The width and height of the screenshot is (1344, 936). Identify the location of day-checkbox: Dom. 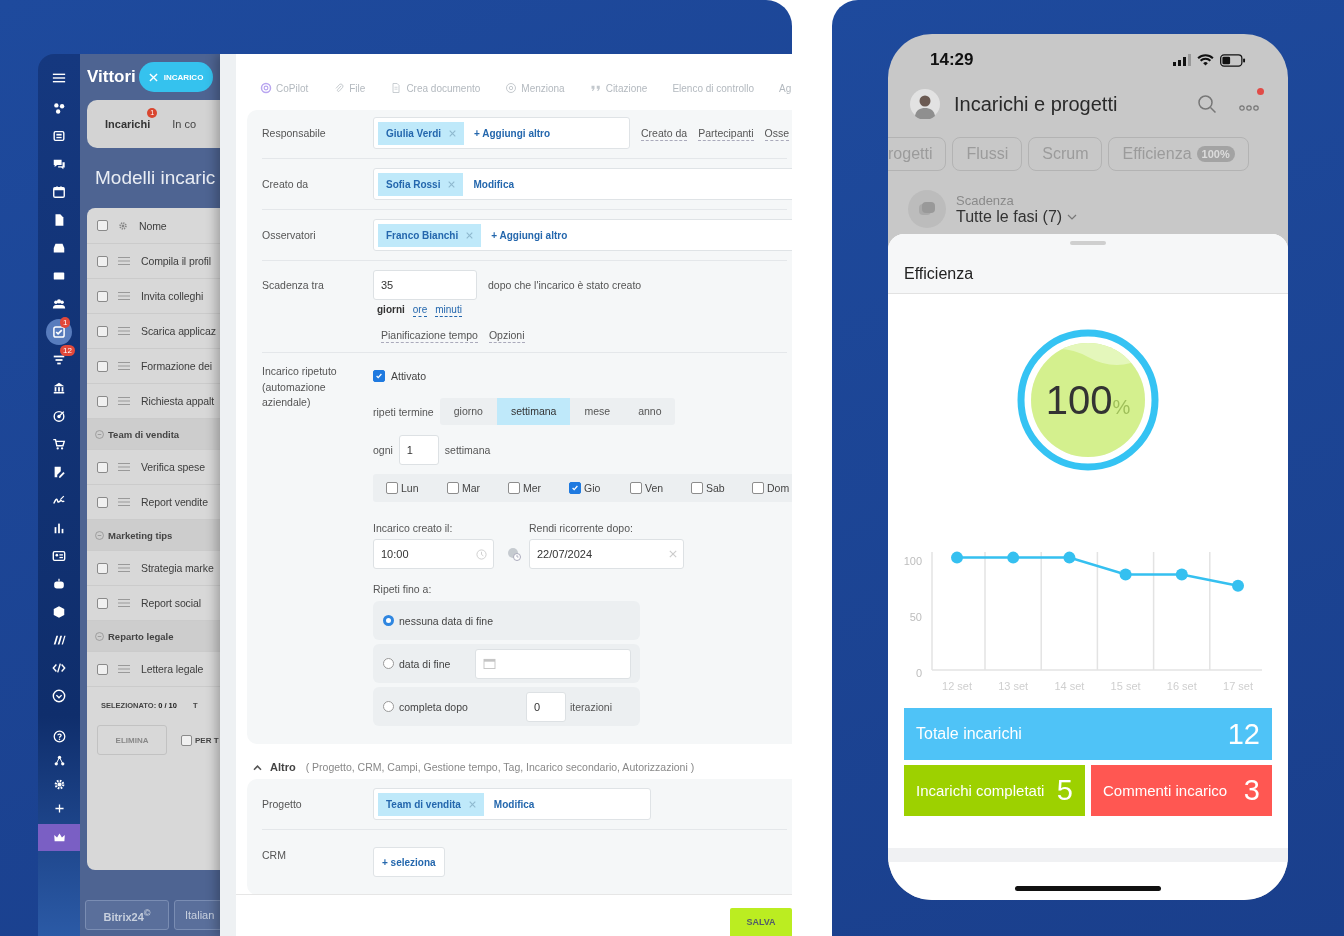
(765, 488).